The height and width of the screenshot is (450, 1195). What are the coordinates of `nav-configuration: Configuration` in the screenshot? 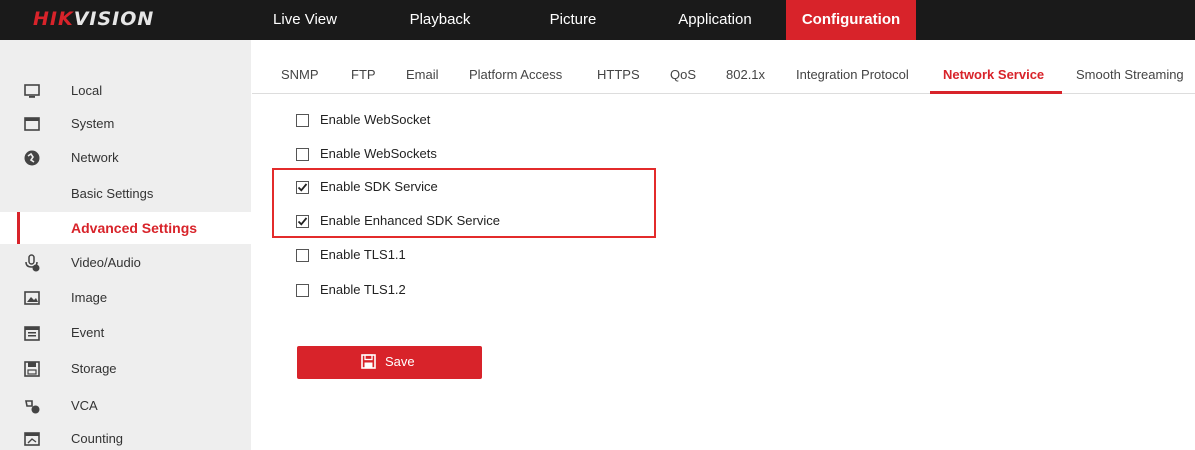 It's located at (851, 20).